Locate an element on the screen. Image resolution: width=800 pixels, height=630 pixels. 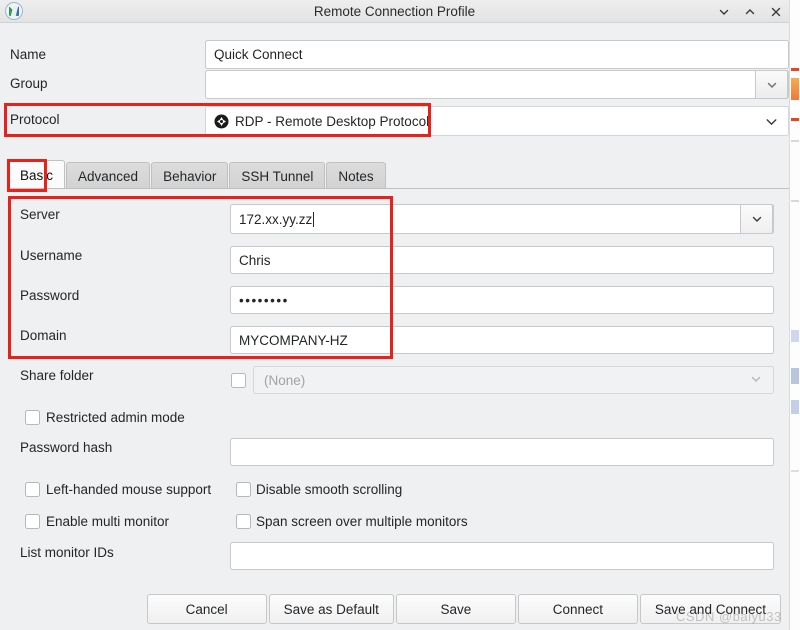
tab-behavior: Behavior is located at coordinates (190, 175).